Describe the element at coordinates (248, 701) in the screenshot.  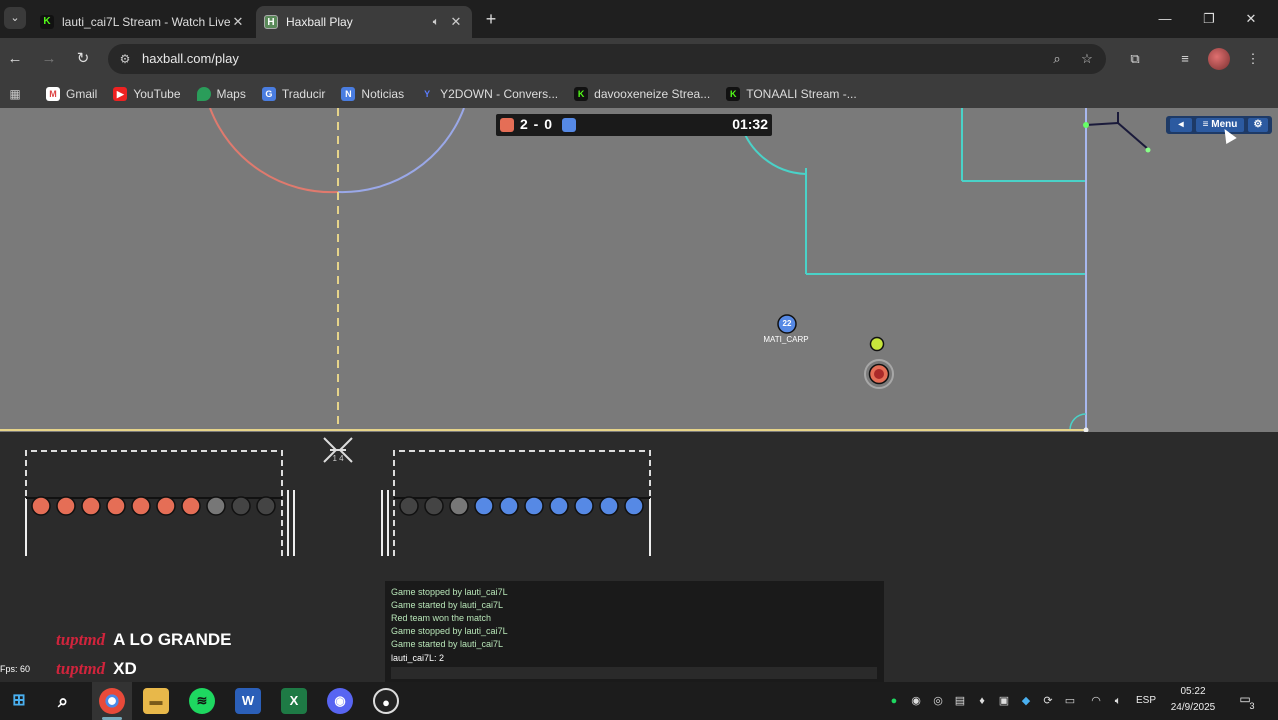
I see `word-icon: W` at that location.